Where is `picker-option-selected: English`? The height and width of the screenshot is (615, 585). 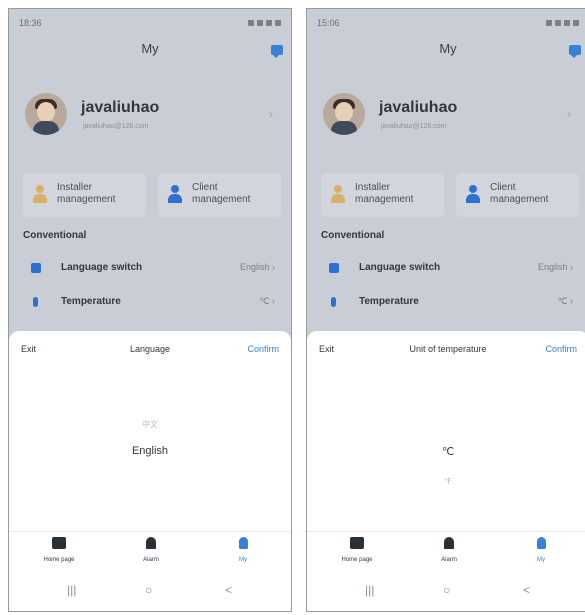 picker-option-selected: English is located at coordinates (150, 451).